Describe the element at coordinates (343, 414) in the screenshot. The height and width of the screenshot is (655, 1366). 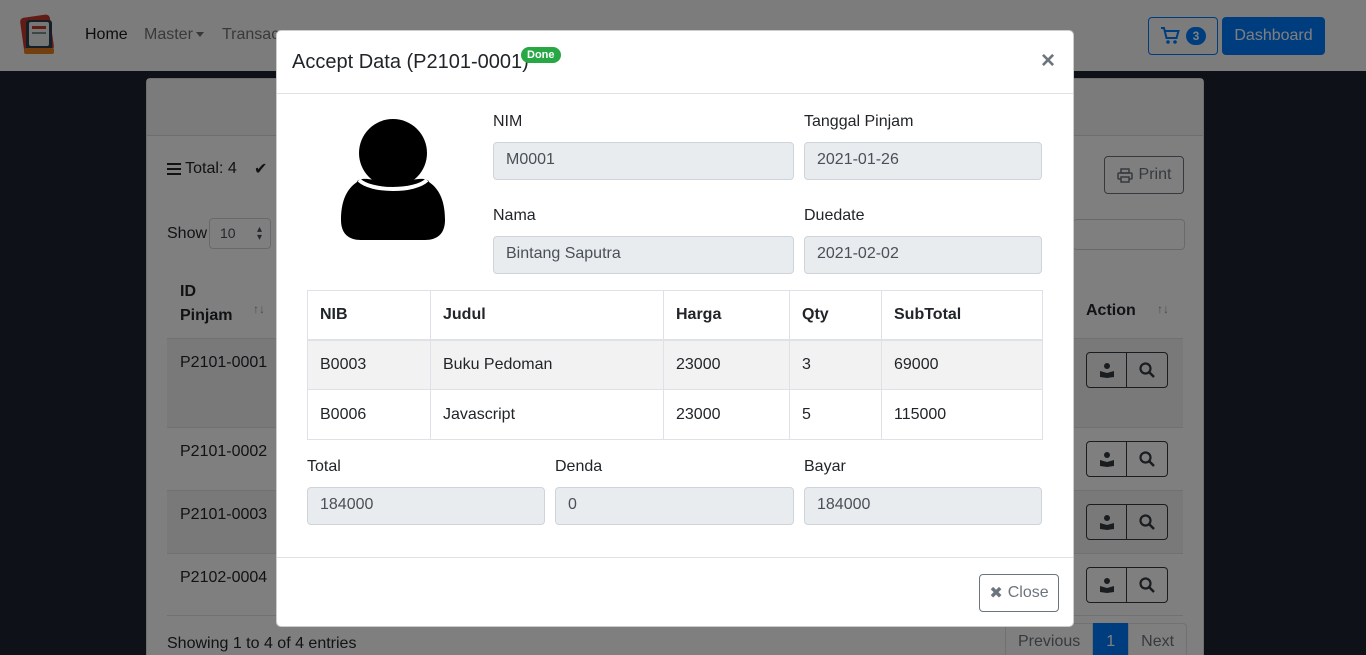
I see `cell-nib: B0006` at that location.